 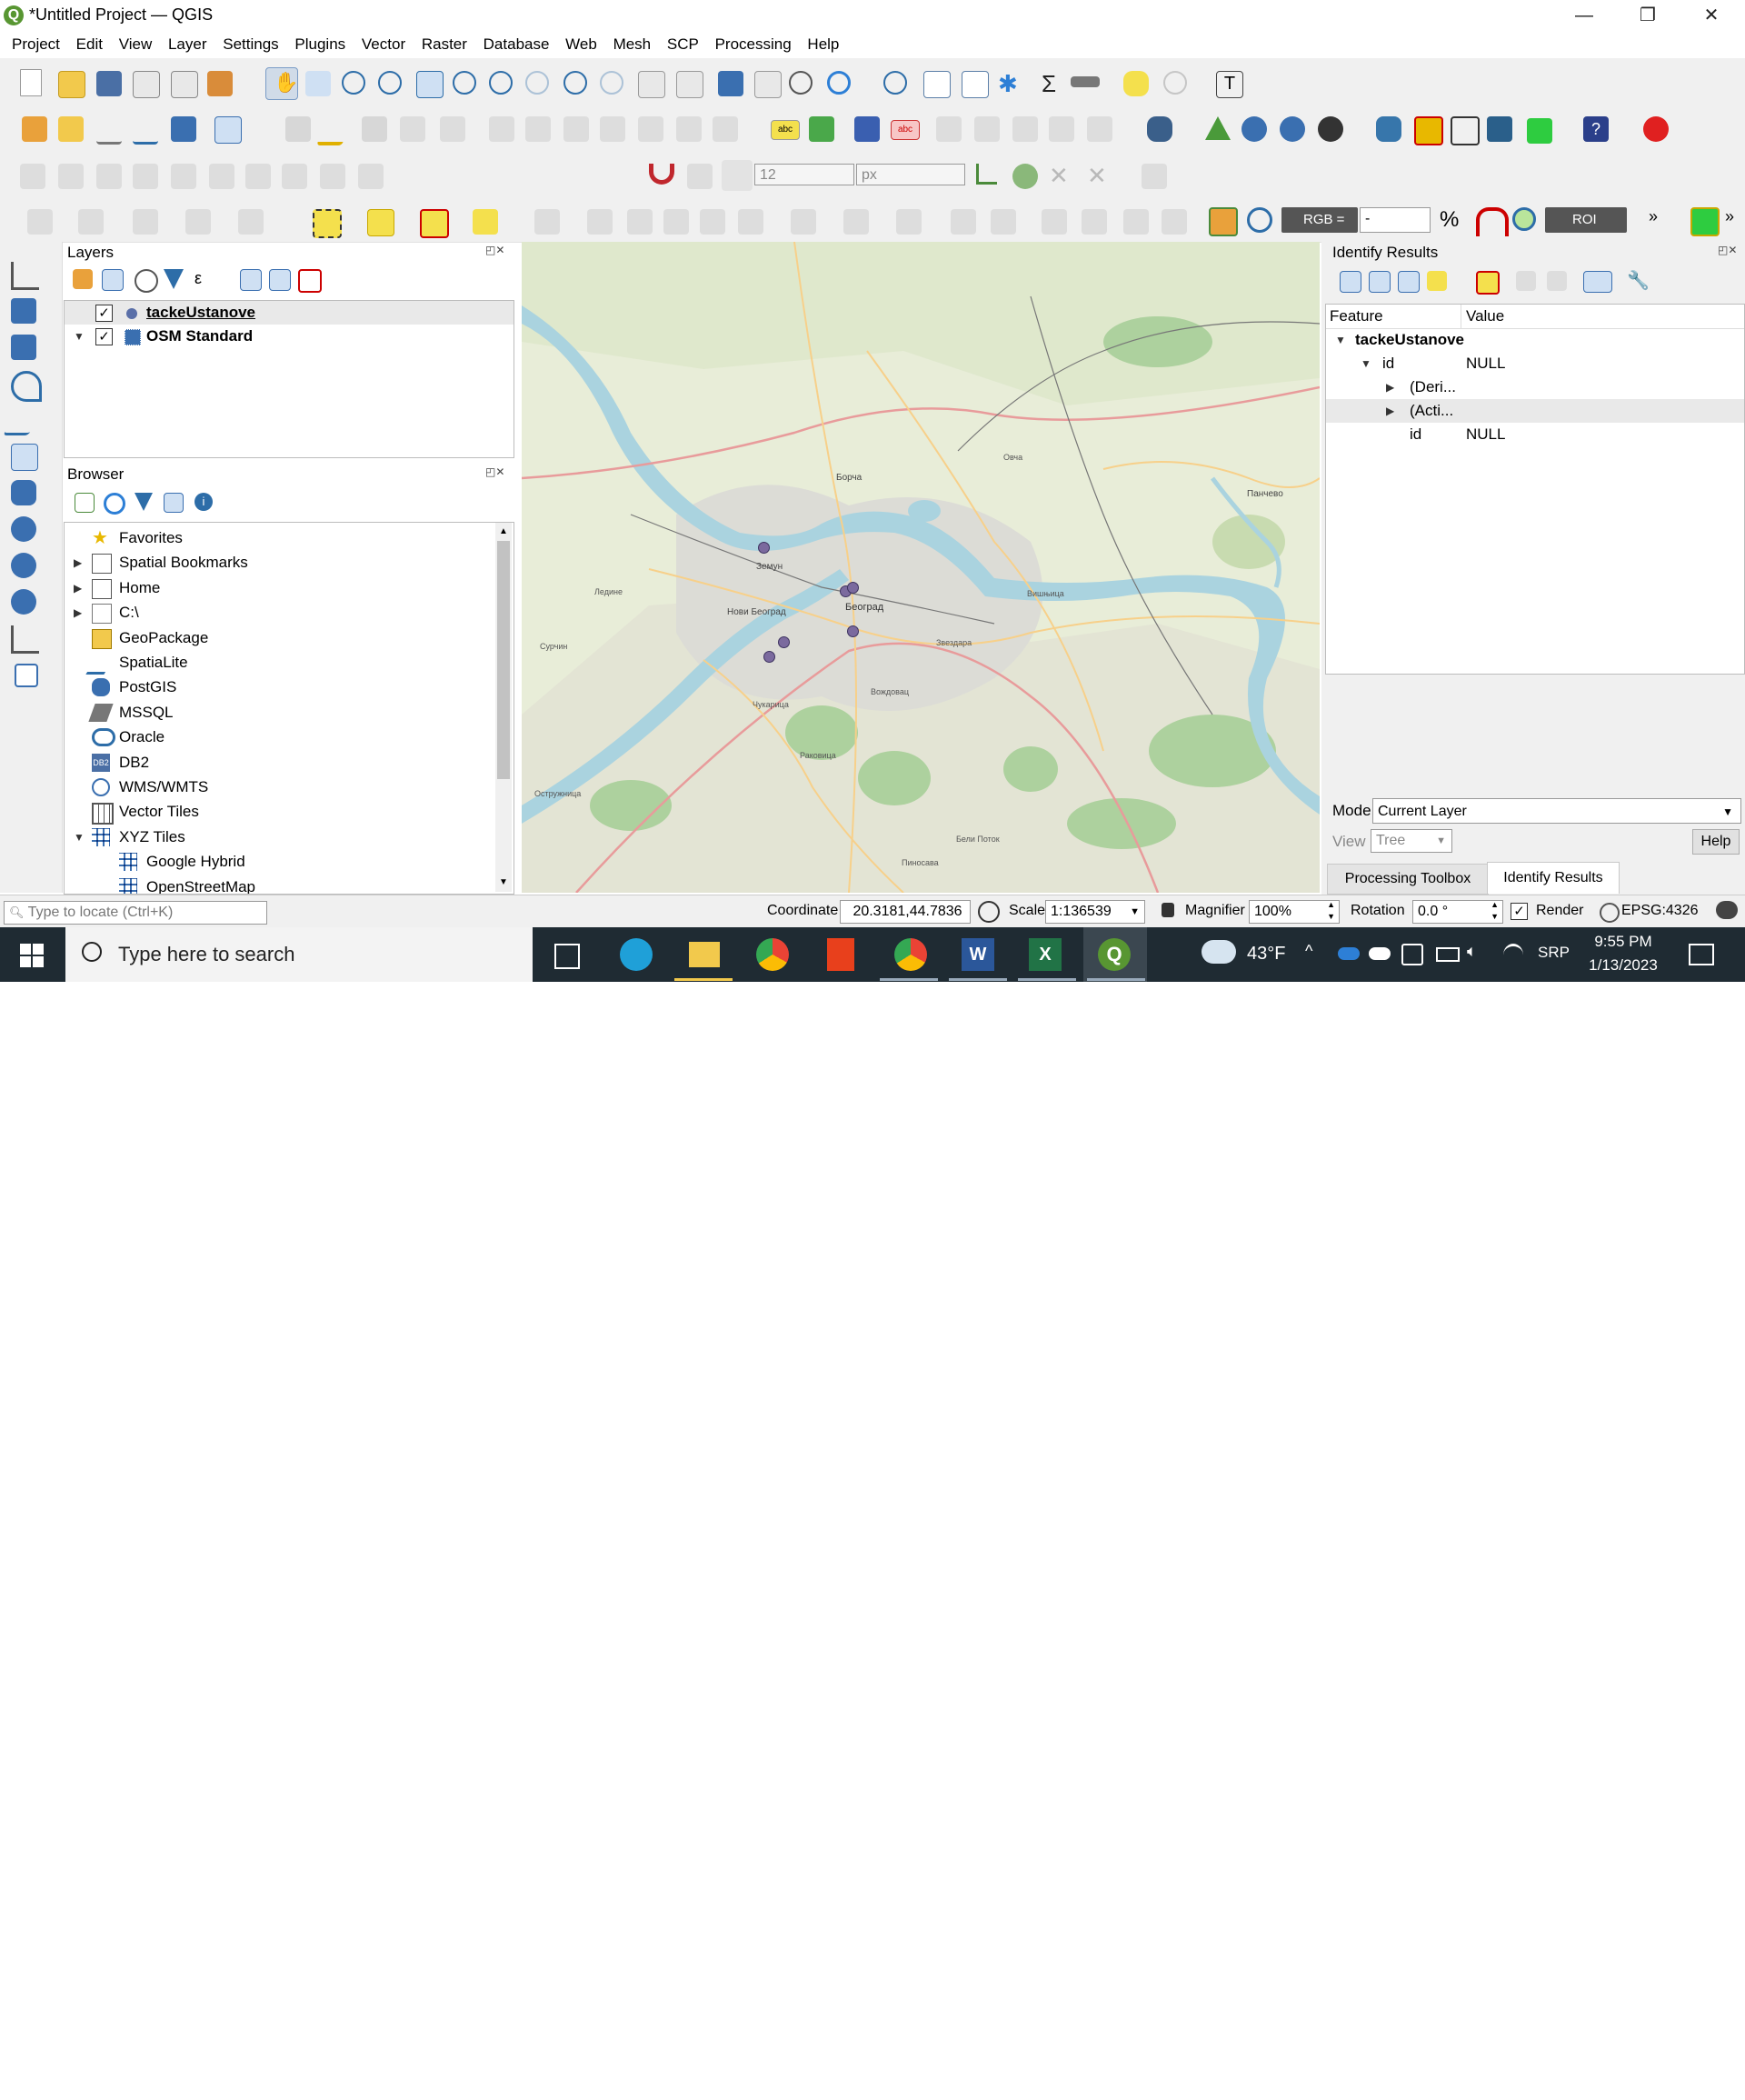 I want to click on scp-plugin-icon, so click(x=1656, y=129).